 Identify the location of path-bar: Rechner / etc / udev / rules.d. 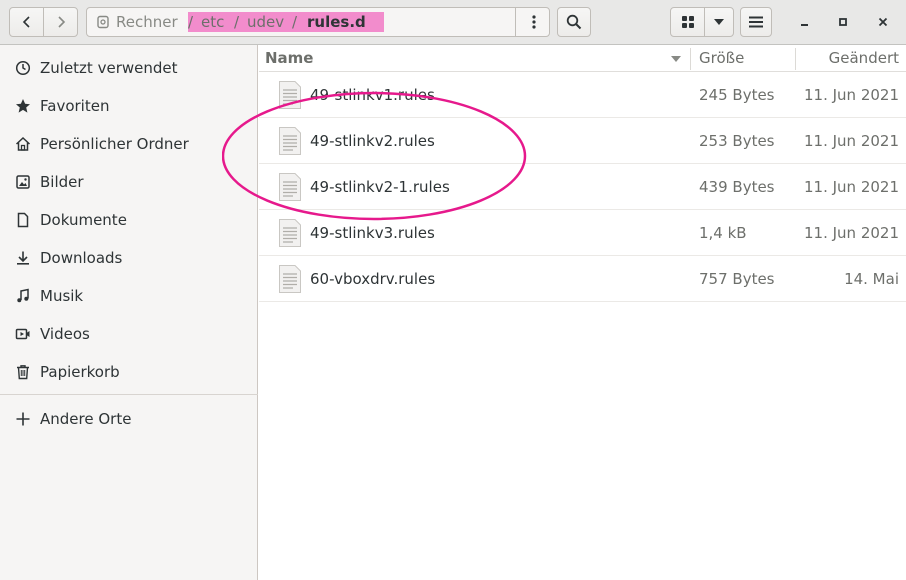
(318, 22).